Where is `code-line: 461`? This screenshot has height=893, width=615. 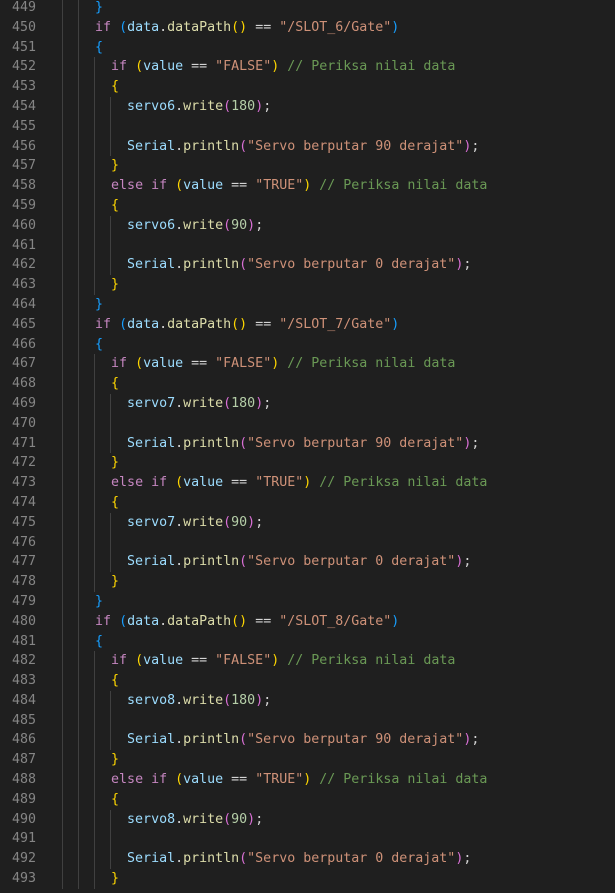
code-line: 461 is located at coordinates (307, 245).